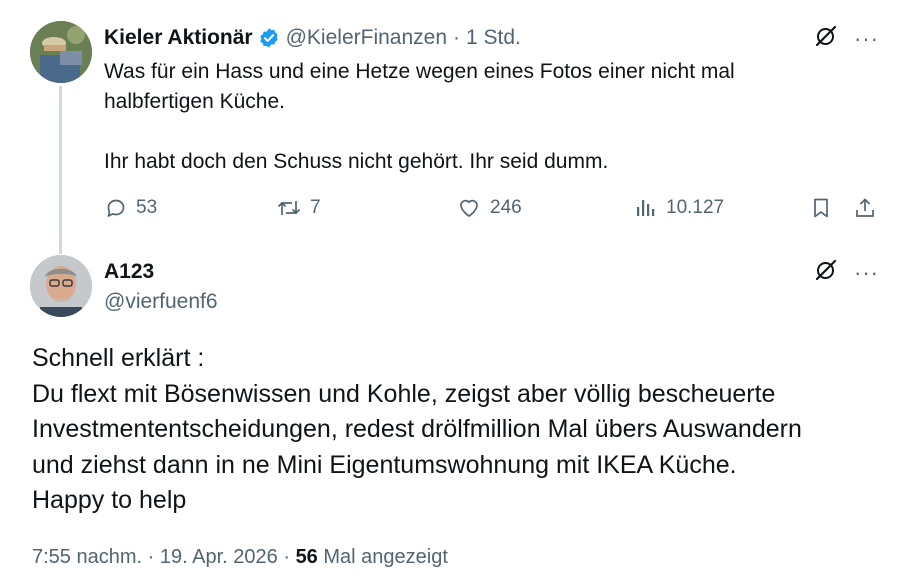  What do you see at coordinates (385, 557) in the screenshot?
I see `view-label: Mal angezeigt` at bounding box center [385, 557].